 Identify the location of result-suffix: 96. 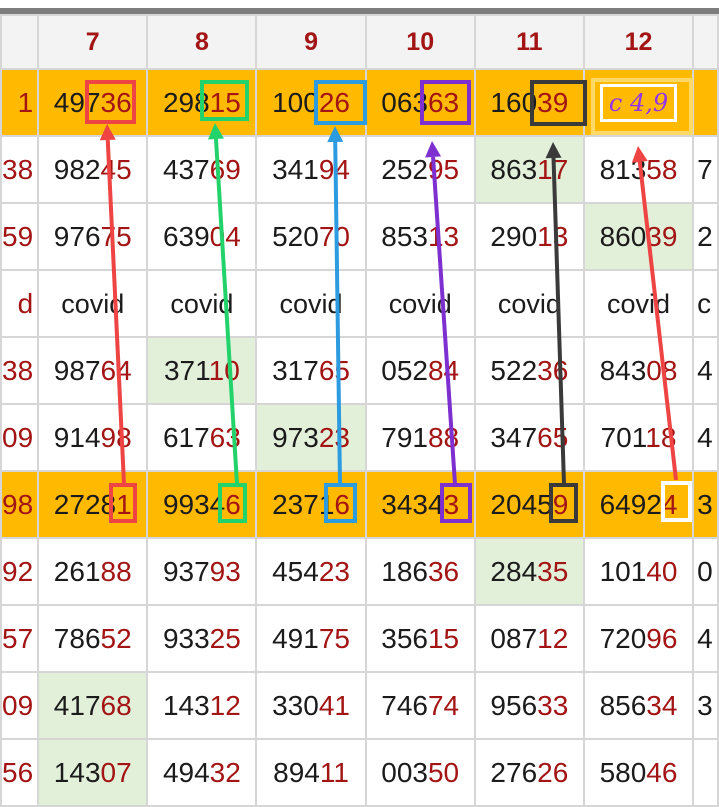
(662, 638).